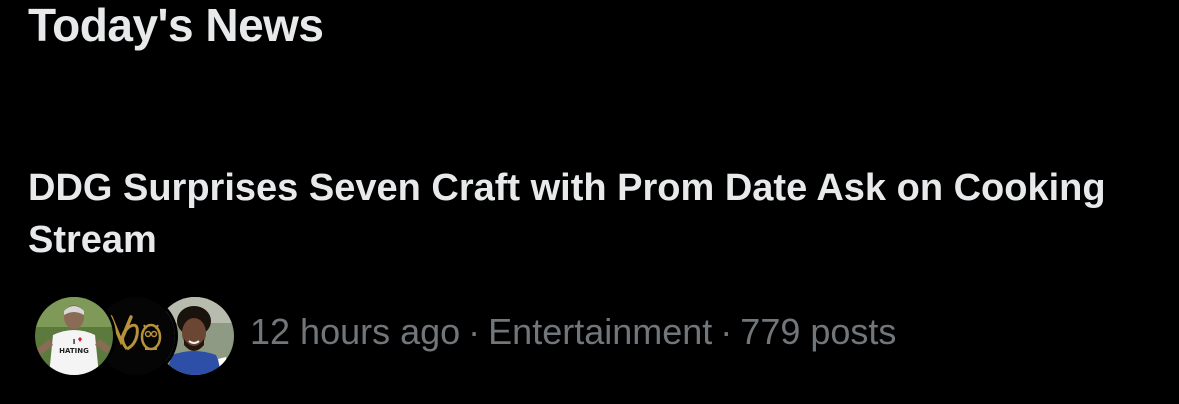  Describe the element at coordinates (134, 336) in the screenshot. I see `avatar-stack: I HATING` at that location.